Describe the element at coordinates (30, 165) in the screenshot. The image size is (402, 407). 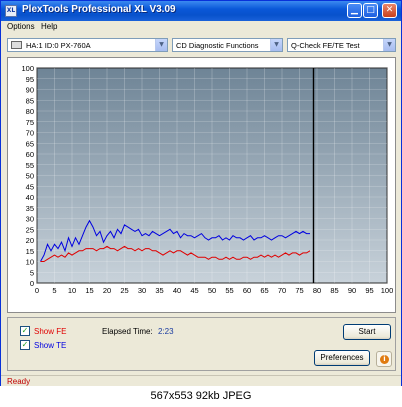
I see `y-tick-label: 55` at that location.